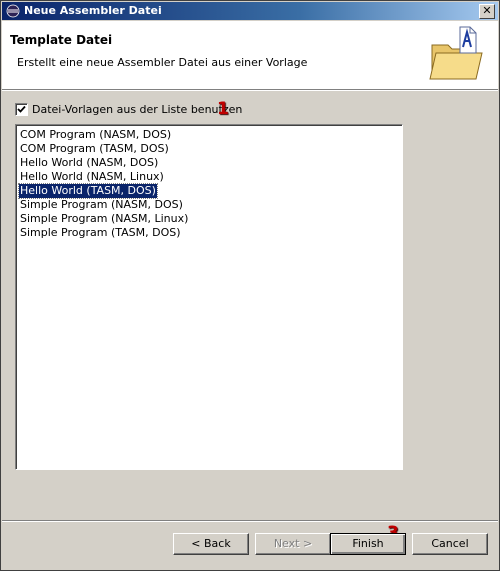 Image resolution: width=500 pixels, height=571 pixels. I want to click on next-button: Next >, so click(293, 544).